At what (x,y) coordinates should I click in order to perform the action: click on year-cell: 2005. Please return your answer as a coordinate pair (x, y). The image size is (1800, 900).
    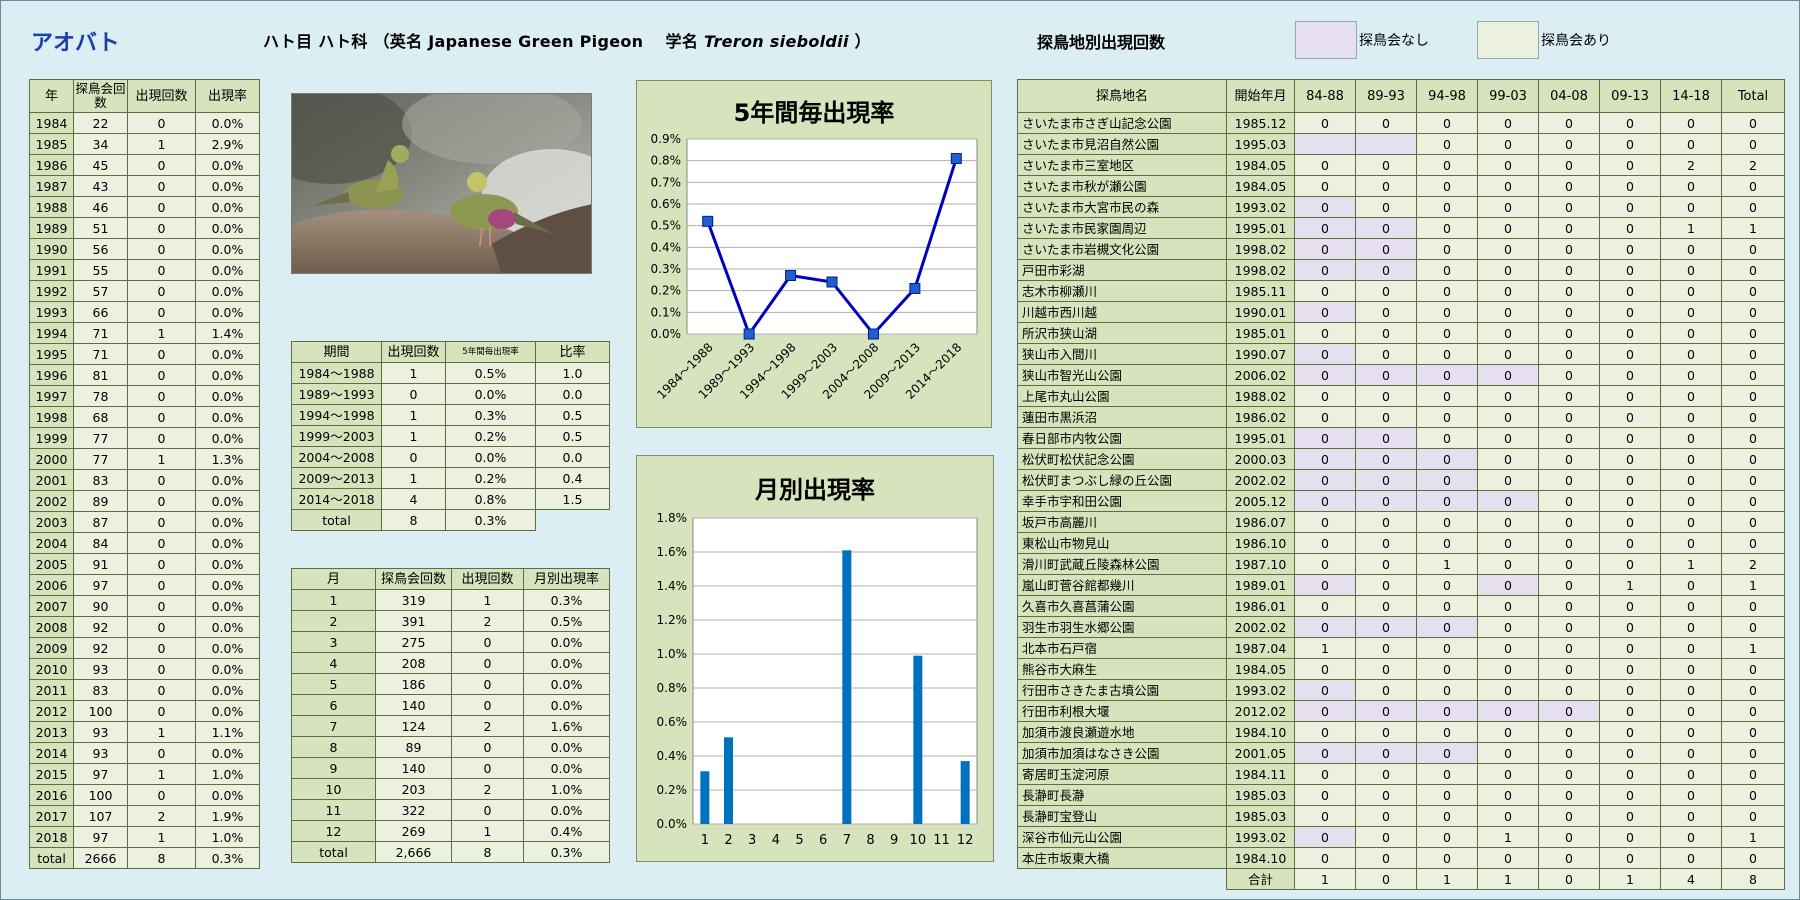
    Looking at the image, I should click on (51, 564).